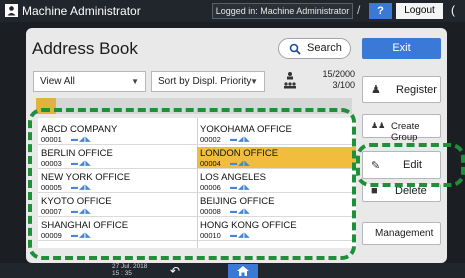 Image resolution: width=465 pixels, height=278 pixels. Describe the element at coordinates (11, 10) in the screenshot. I see `user-icon` at that location.